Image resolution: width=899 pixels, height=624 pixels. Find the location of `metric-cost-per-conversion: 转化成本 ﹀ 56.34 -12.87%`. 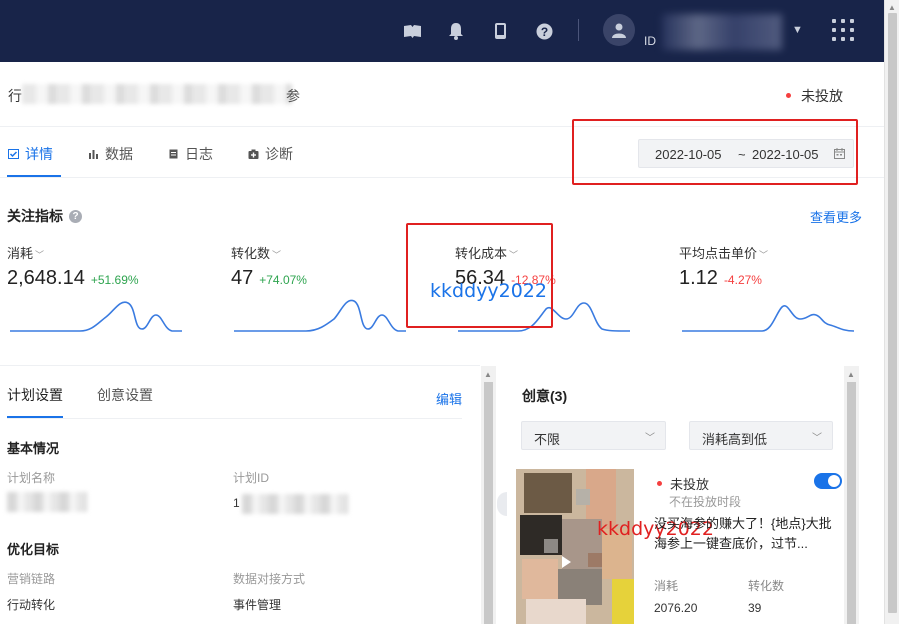

metric-cost-per-conversion: 转化成本 ﹀ 56.34 -12.87% is located at coordinates (555, 266).